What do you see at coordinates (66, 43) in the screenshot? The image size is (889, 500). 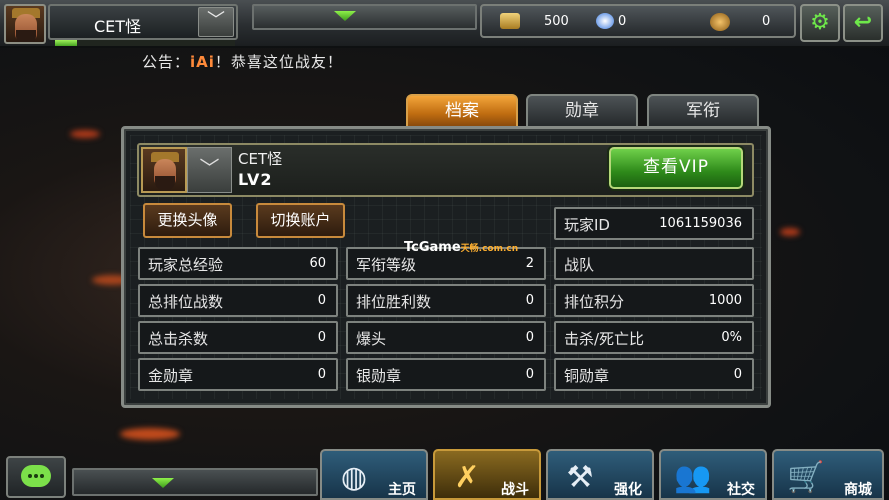 I see `xp-progress-fill` at bounding box center [66, 43].